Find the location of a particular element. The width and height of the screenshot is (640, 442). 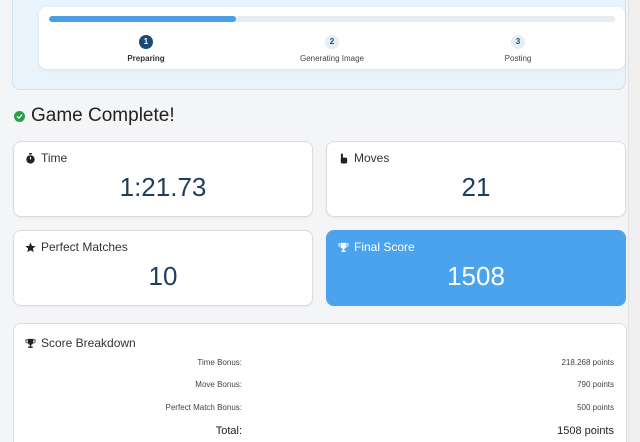

progress-fill is located at coordinates (142, 19).